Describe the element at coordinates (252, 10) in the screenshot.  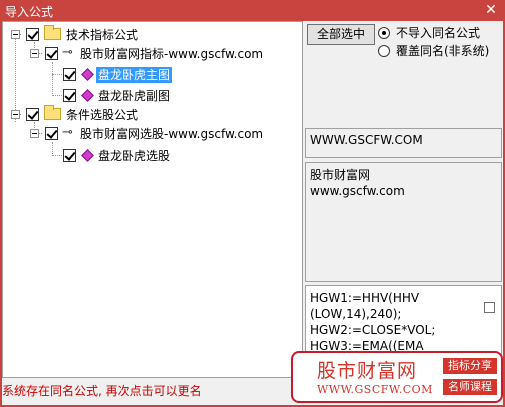
I see `title-bar: 导入公式 ✕` at that location.